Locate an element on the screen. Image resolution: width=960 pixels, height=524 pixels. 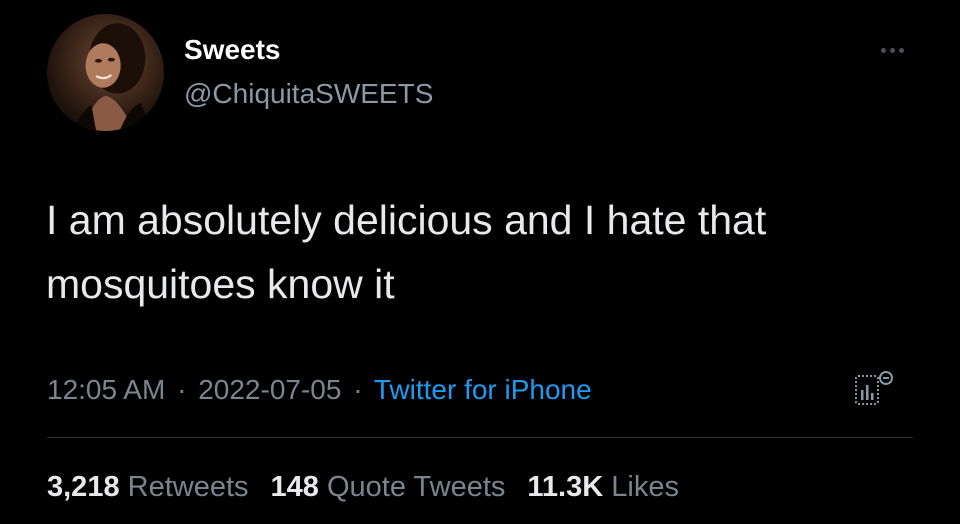
quote-tweets-stat: 148 Quote Tweets is located at coordinates (388, 487).